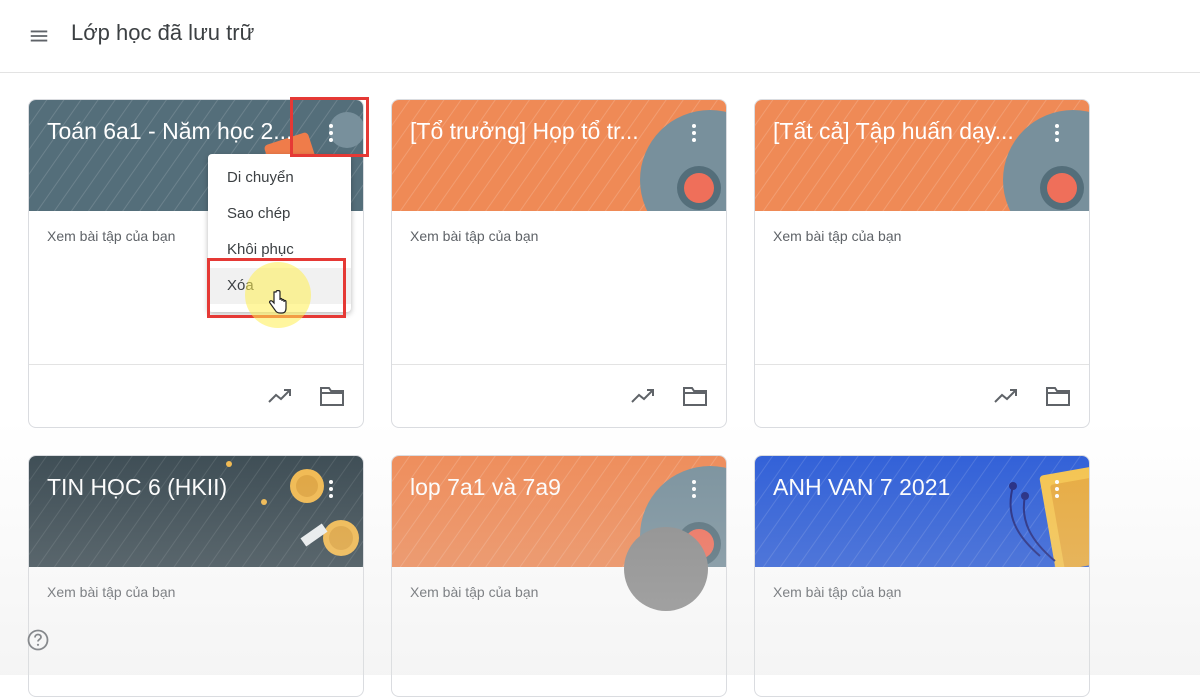 The height and width of the screenshot is (697, 1200). Describe the element at coordinates (163, 32) in the screenshot. I see `page-title: Lớp học đã lưu trữ` at that location.